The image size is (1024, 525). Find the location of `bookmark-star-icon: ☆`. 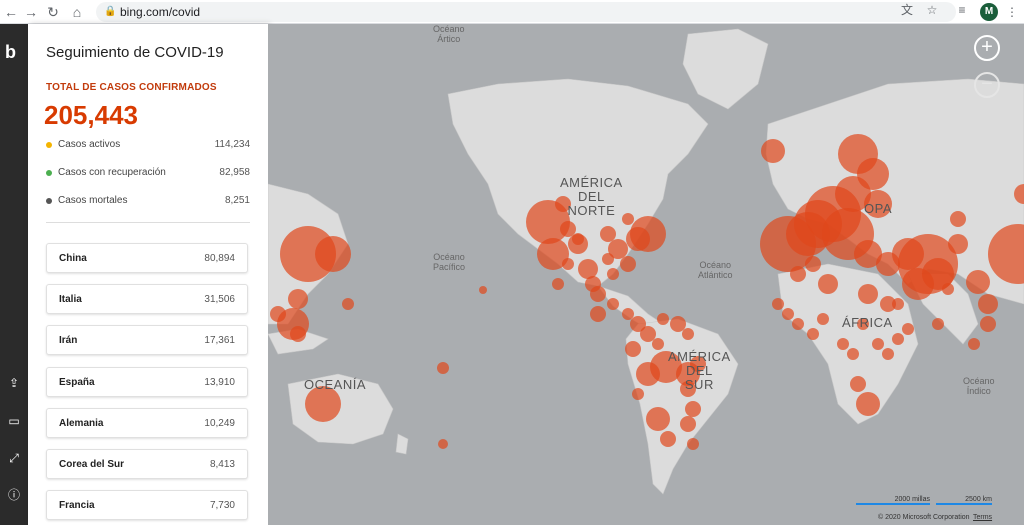

bookmark-star-icon: ☆ is located at coordinates (932, 10).